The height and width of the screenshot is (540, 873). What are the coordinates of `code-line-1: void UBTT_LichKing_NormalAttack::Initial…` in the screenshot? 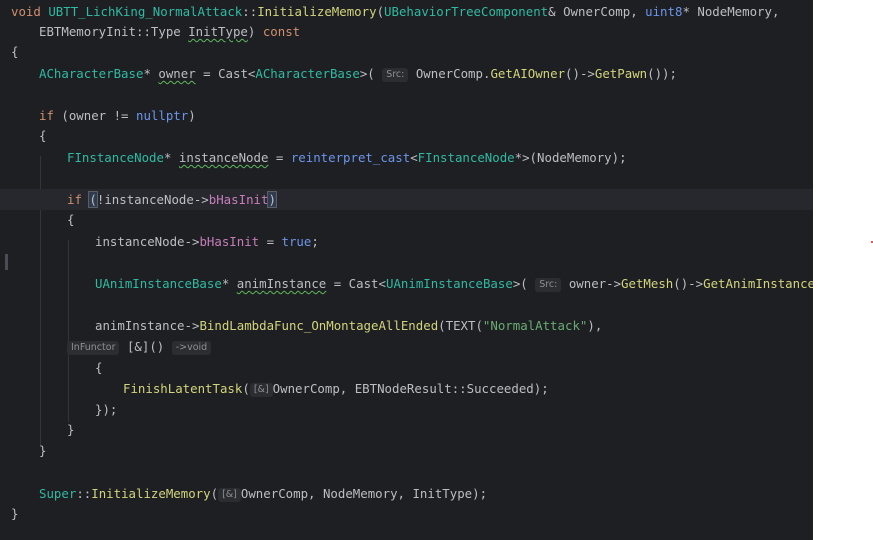 It's located at (395, 11).